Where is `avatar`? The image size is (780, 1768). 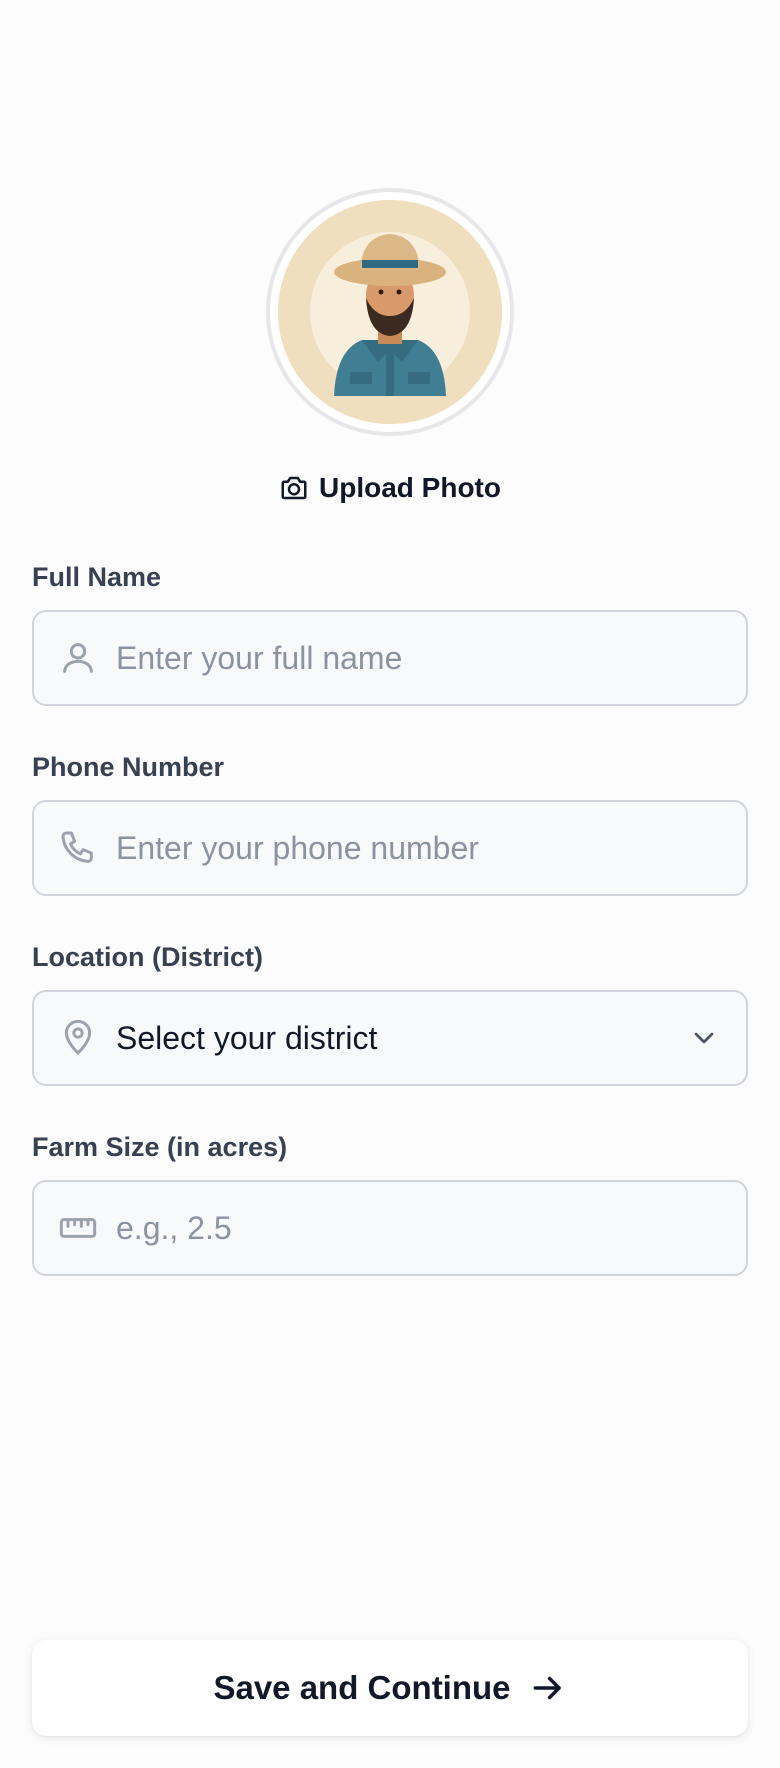
avatar is located at coordinates (390, 312).